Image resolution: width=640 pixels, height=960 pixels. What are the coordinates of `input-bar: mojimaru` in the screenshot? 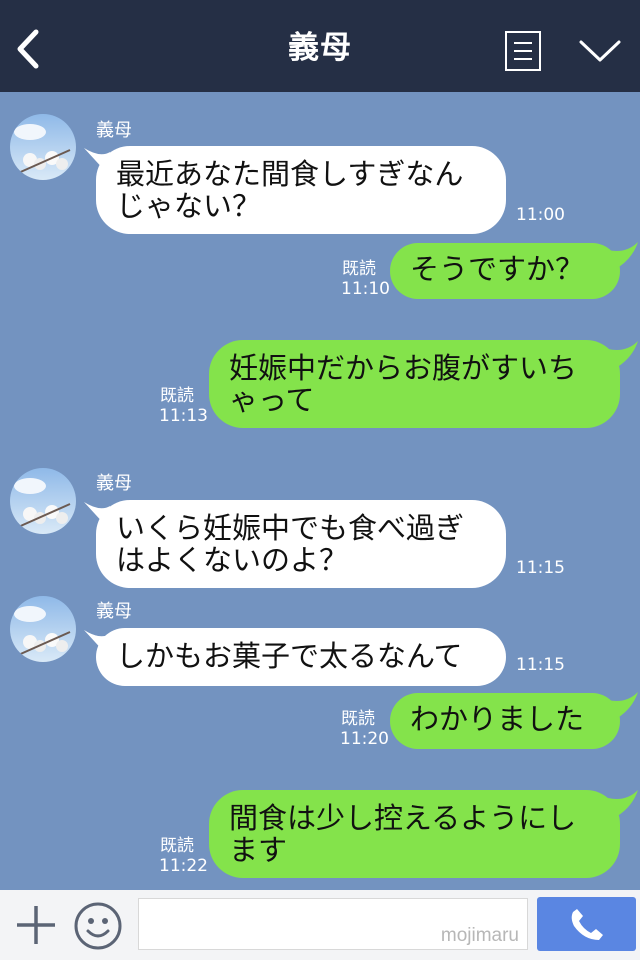 It's located at (320, 925).